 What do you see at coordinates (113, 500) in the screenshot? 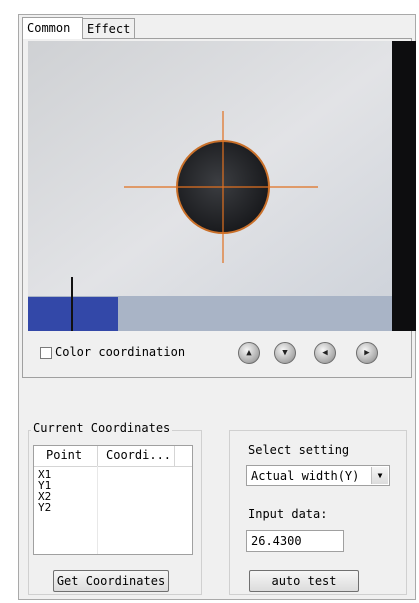
I see `coordinates-list: Point Coordi... X1 Y1 X2 Y2` at bounding box center [113, 500].